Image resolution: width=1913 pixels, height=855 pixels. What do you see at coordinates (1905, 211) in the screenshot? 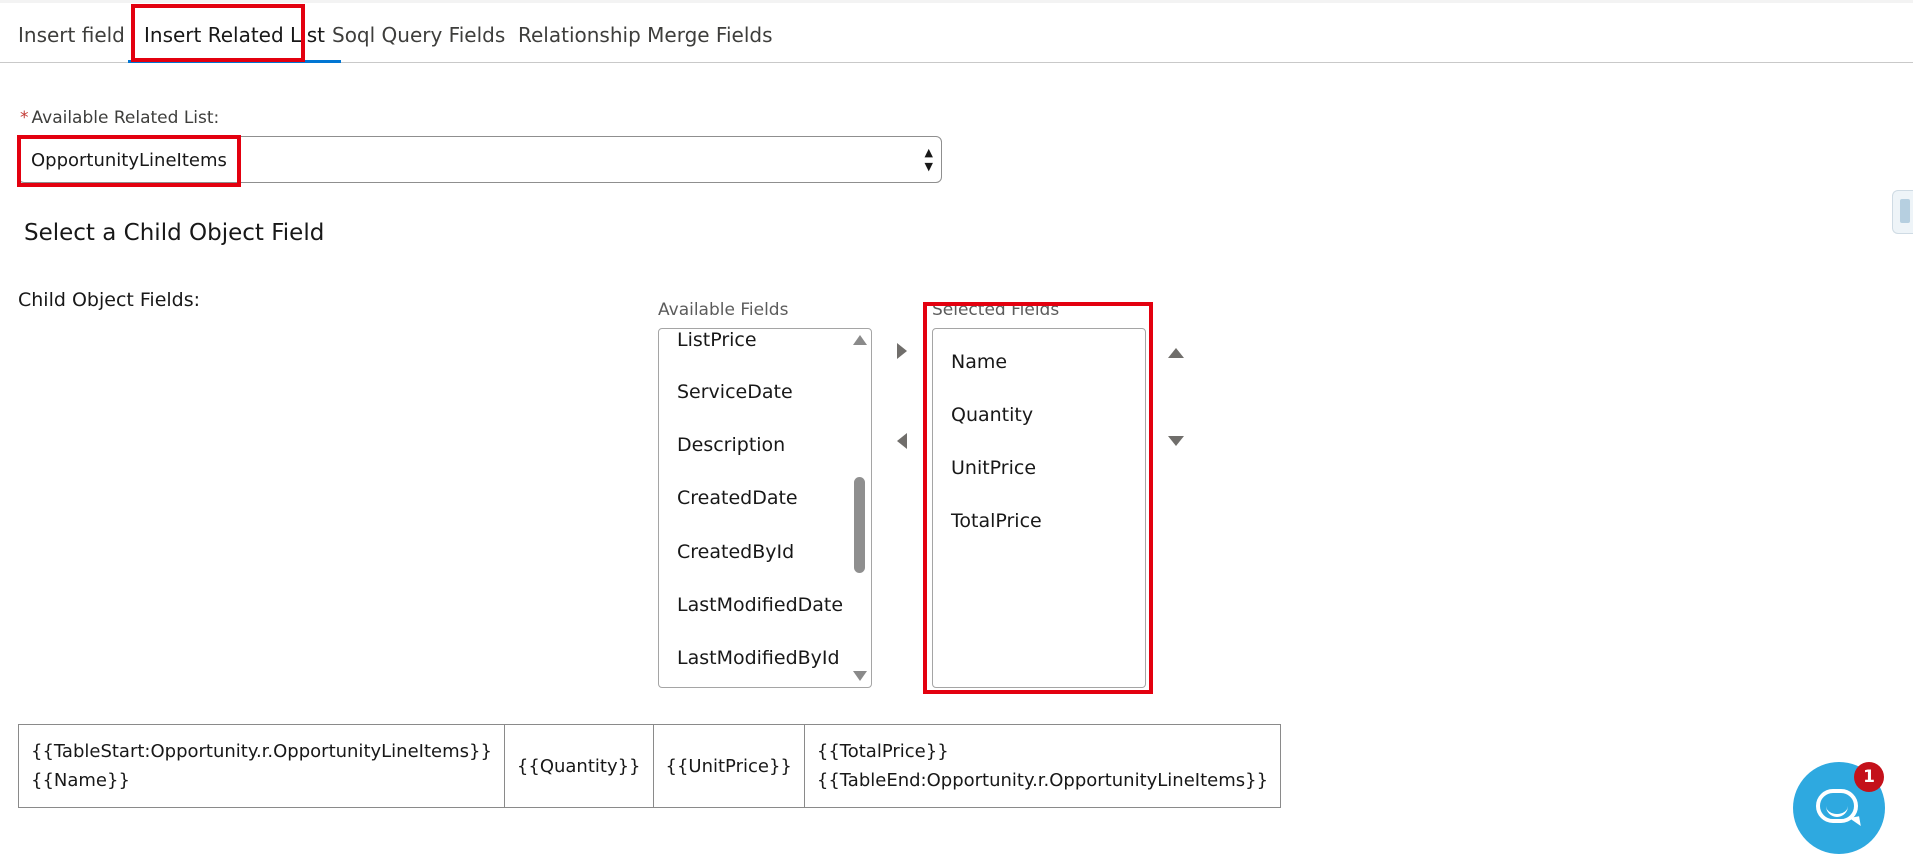
I see `side-panel-icon` at bounding box center [1905, 211].